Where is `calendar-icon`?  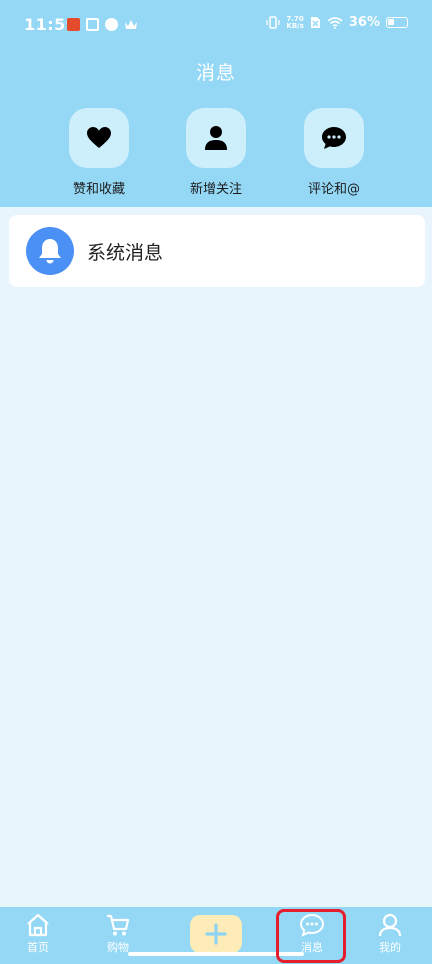 calendar-icon is located at coordinates (92, 24).